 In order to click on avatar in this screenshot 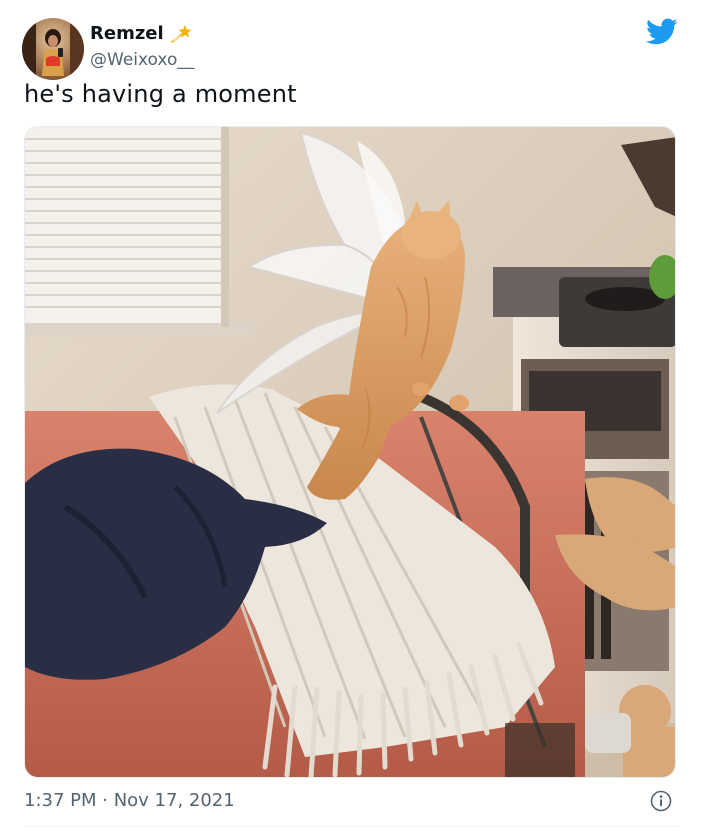, I will do `click(53, 49)`.